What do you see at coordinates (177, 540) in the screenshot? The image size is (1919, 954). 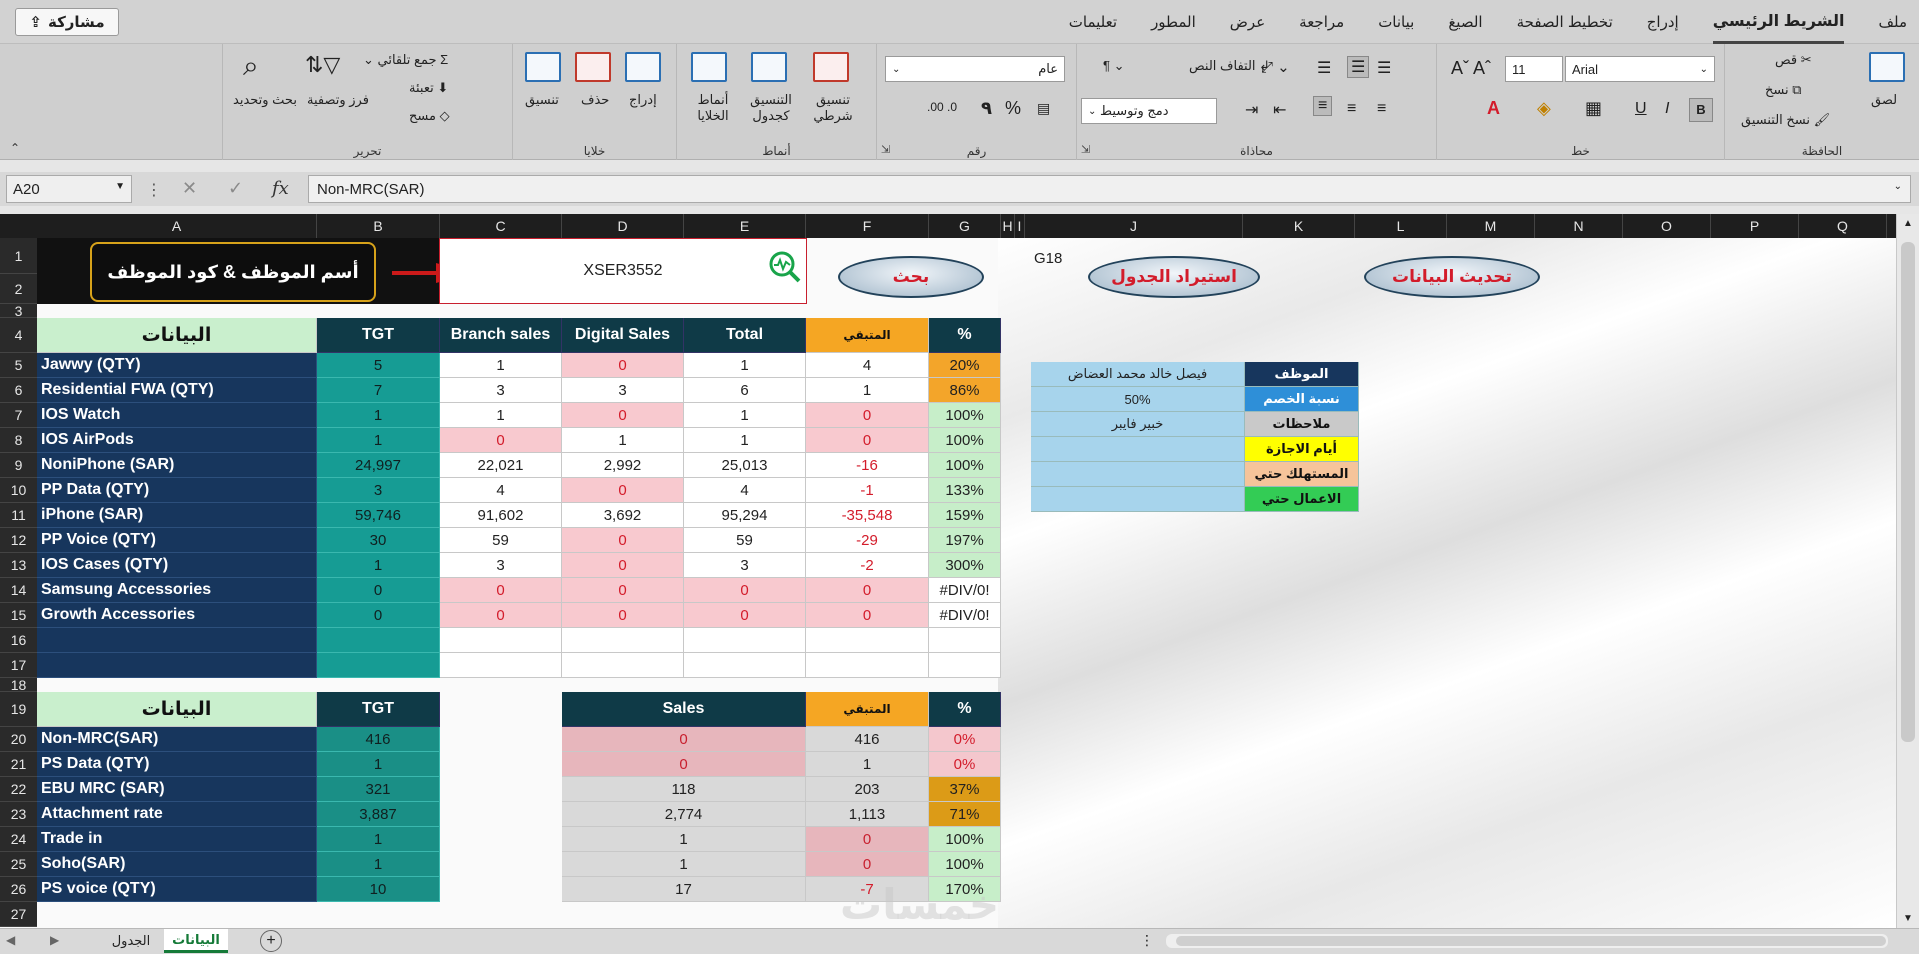 I see `table1-cell-label: PP Voice (QTY)` at bounding box center [177, 540].